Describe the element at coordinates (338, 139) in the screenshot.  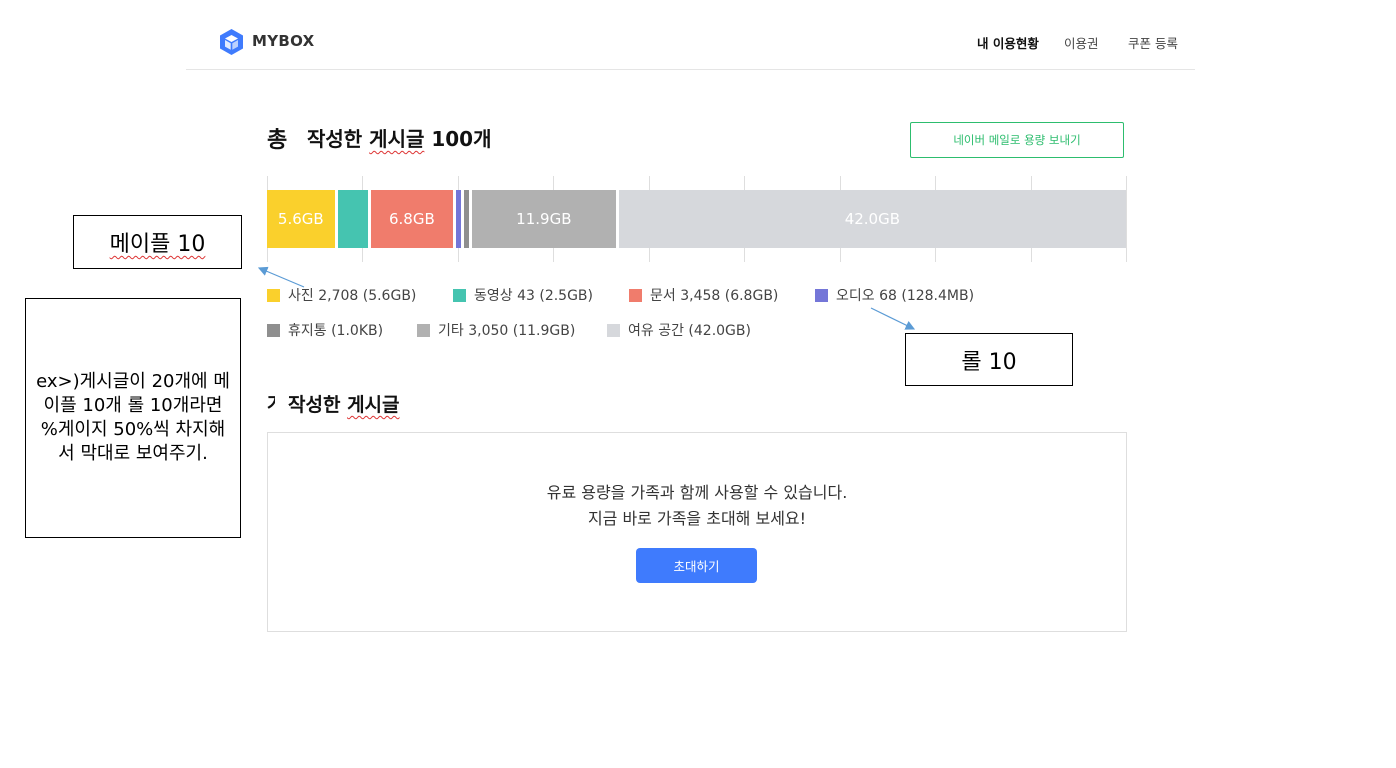
I see `title-part-1: 작성한` at that location.